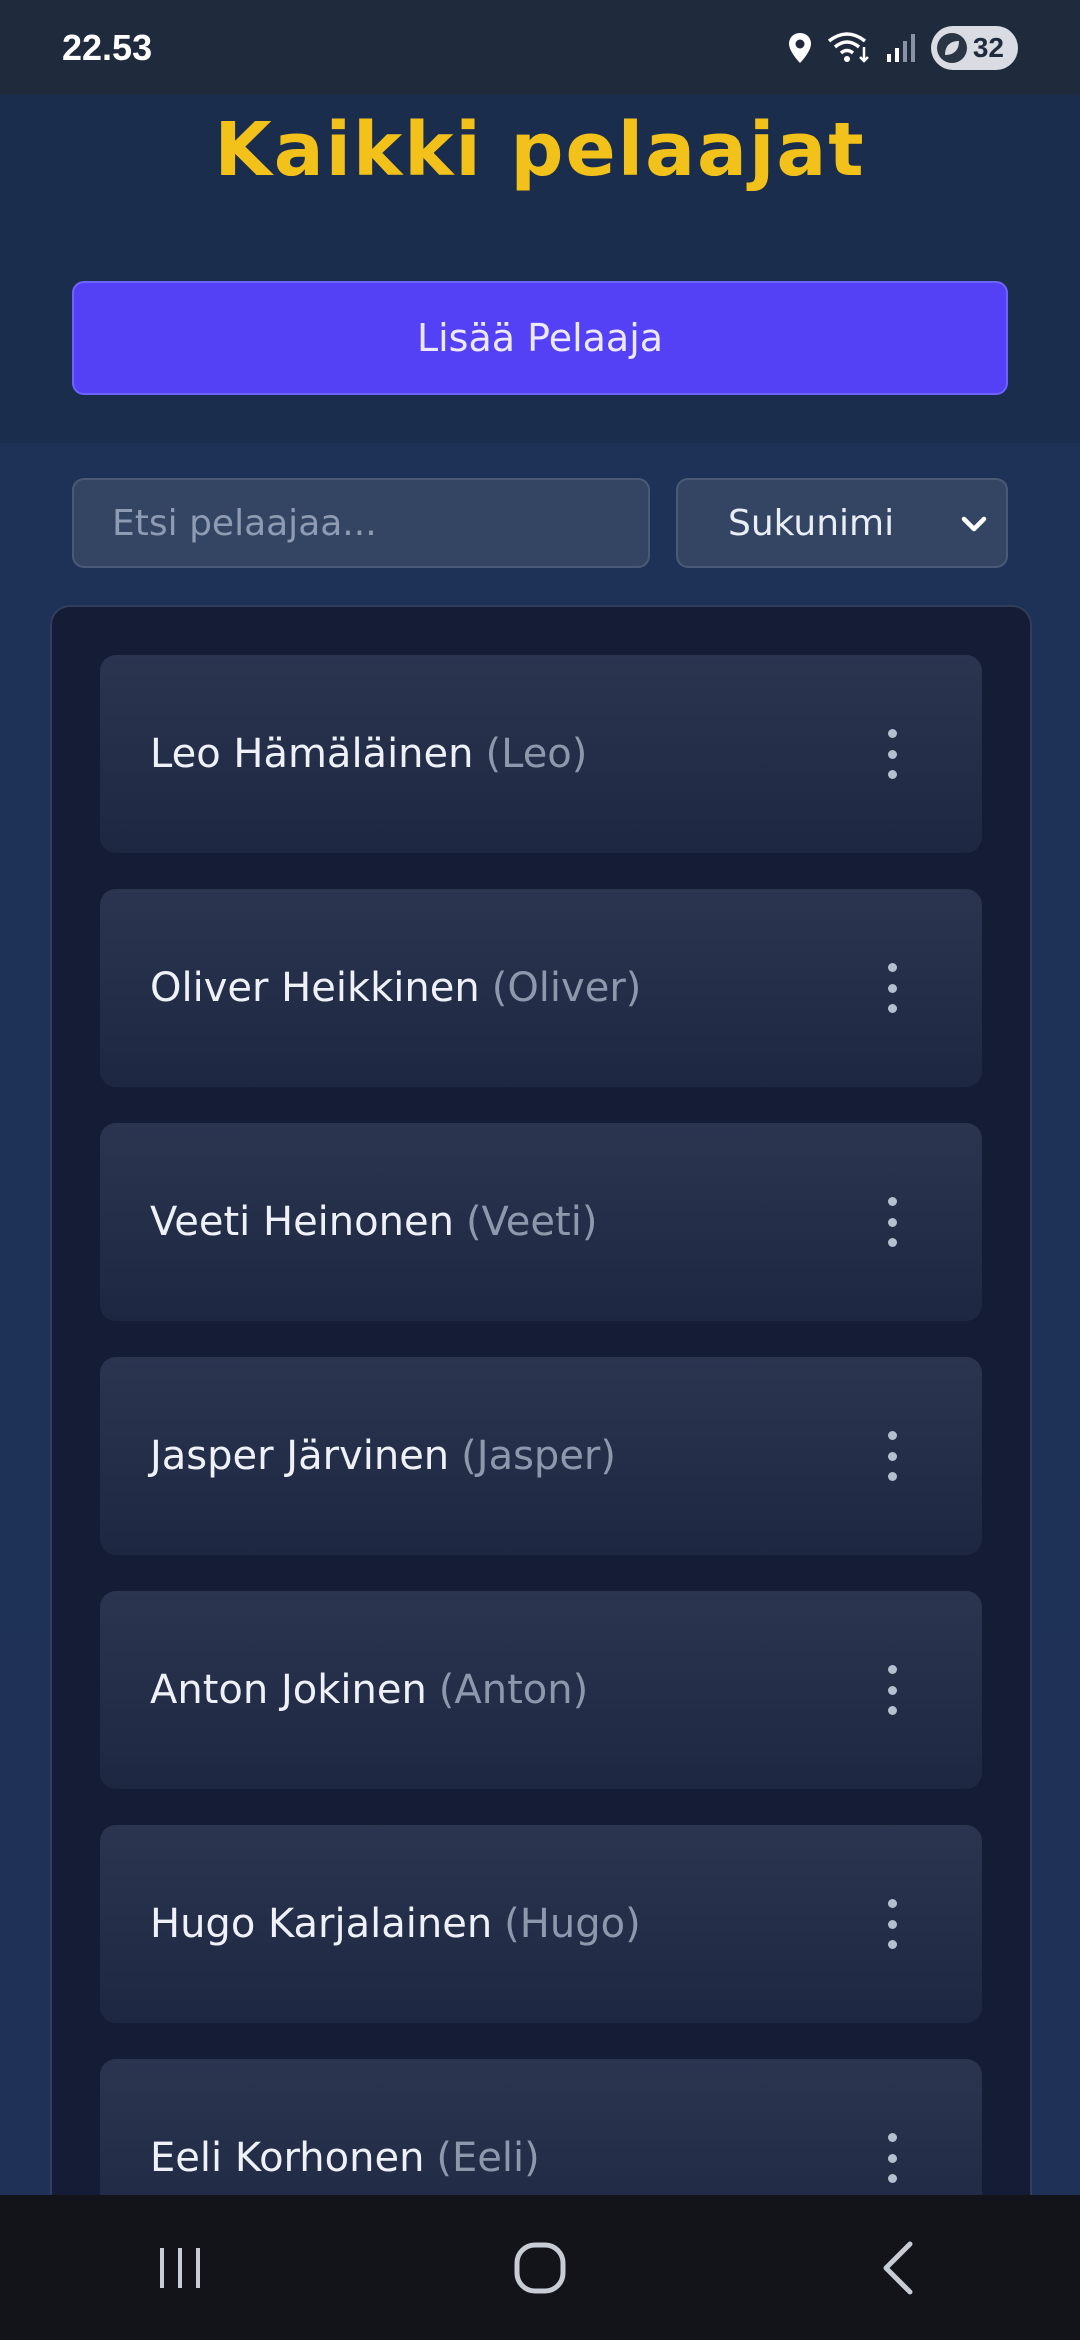 This screenshot has width=1080, height=2340. I want to click on status-bar: 22.53 32, so click(540, 47).